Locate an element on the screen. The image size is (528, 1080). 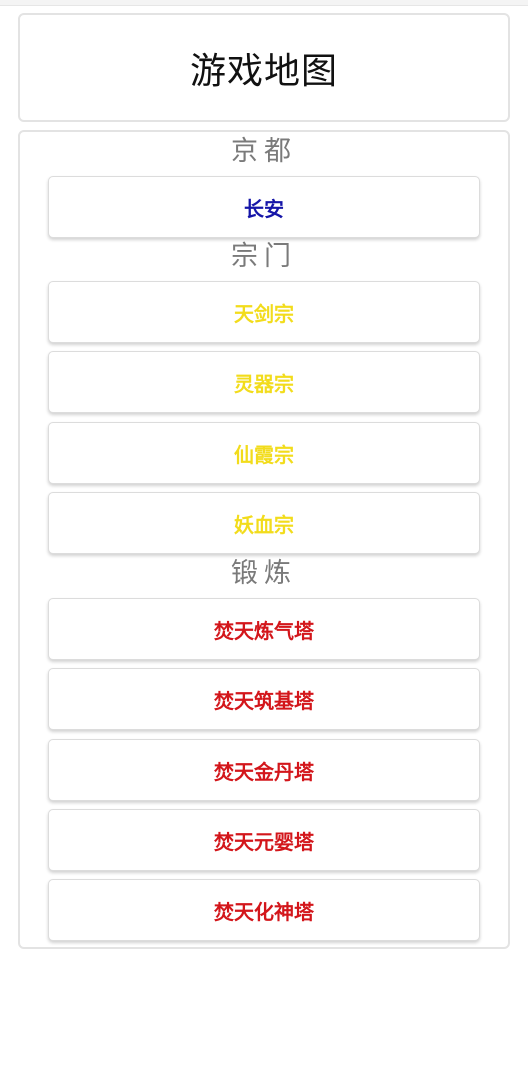
top-divider is located at coordinates (264, 3).